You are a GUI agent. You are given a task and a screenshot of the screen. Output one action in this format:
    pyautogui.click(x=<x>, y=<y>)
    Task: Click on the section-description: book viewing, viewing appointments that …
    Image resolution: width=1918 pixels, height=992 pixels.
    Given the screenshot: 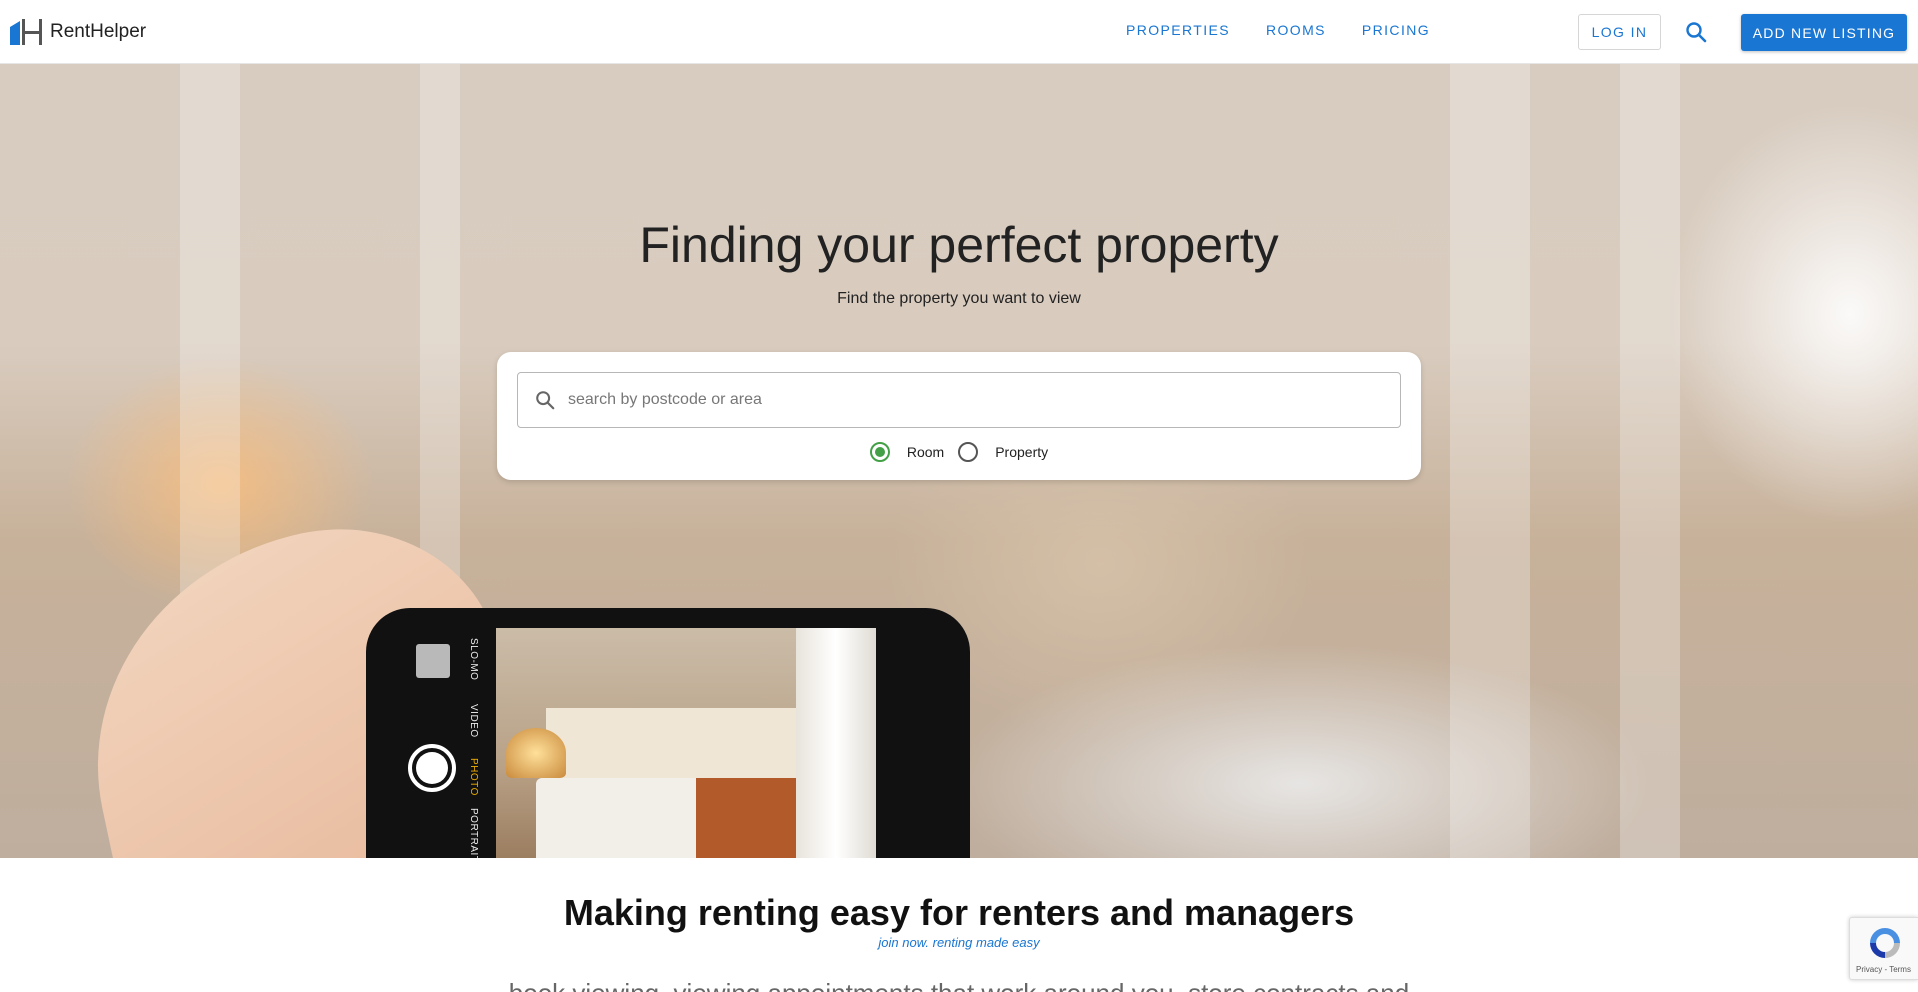 What is the action you would take?
    pyautogui.click(x=959, y=985)
    